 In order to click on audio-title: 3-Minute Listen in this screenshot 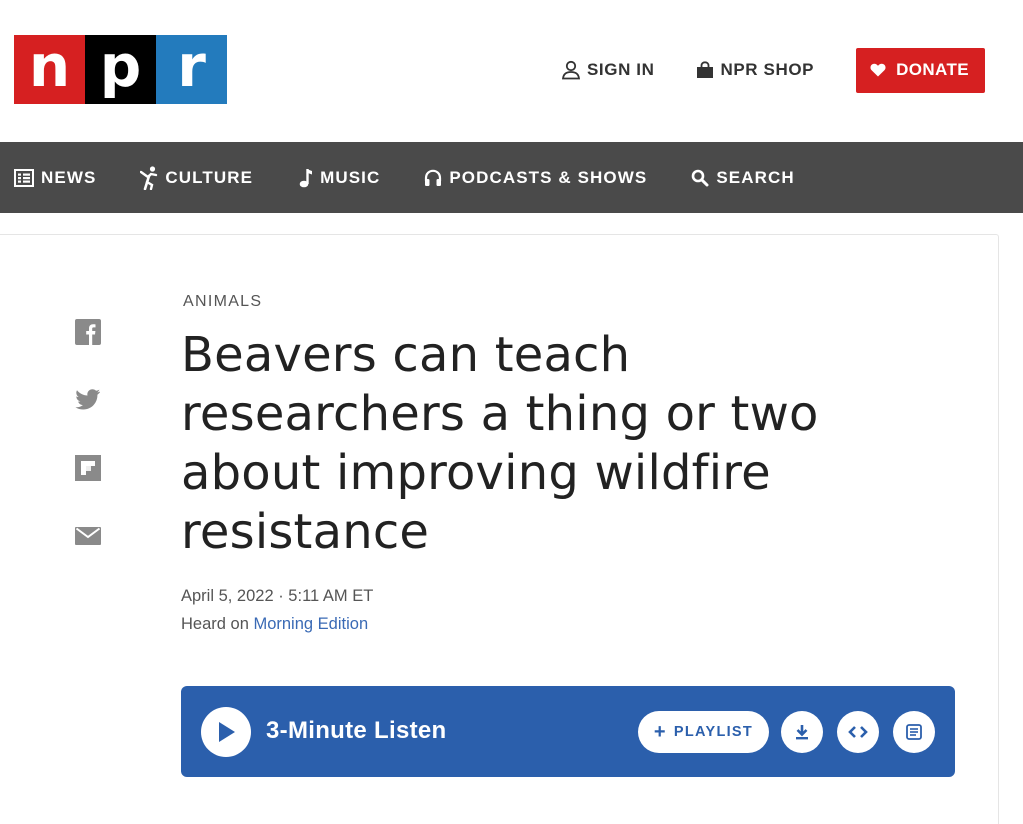, I will do `click(356, 730)`.